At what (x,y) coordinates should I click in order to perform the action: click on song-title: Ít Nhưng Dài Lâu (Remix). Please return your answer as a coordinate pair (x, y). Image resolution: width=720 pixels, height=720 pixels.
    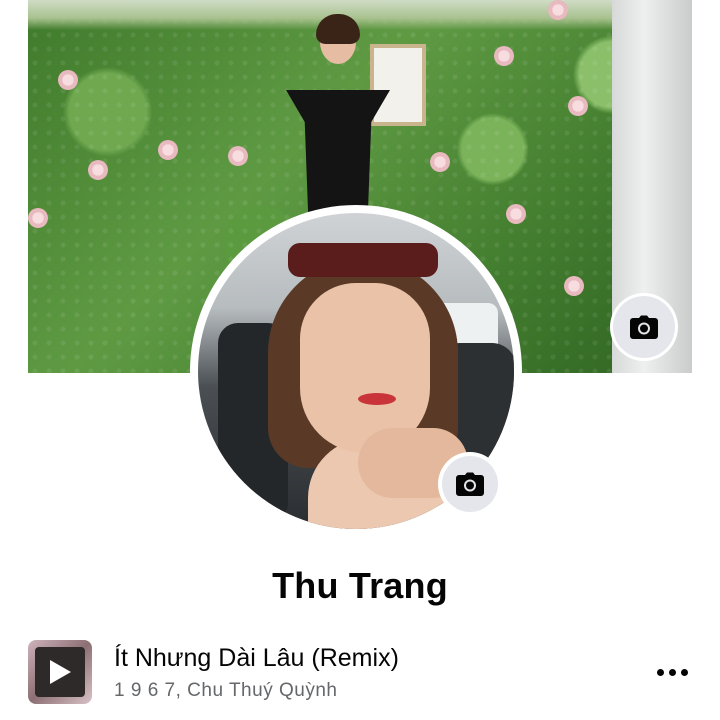
    Looking at the image, I should click on (256, 658).